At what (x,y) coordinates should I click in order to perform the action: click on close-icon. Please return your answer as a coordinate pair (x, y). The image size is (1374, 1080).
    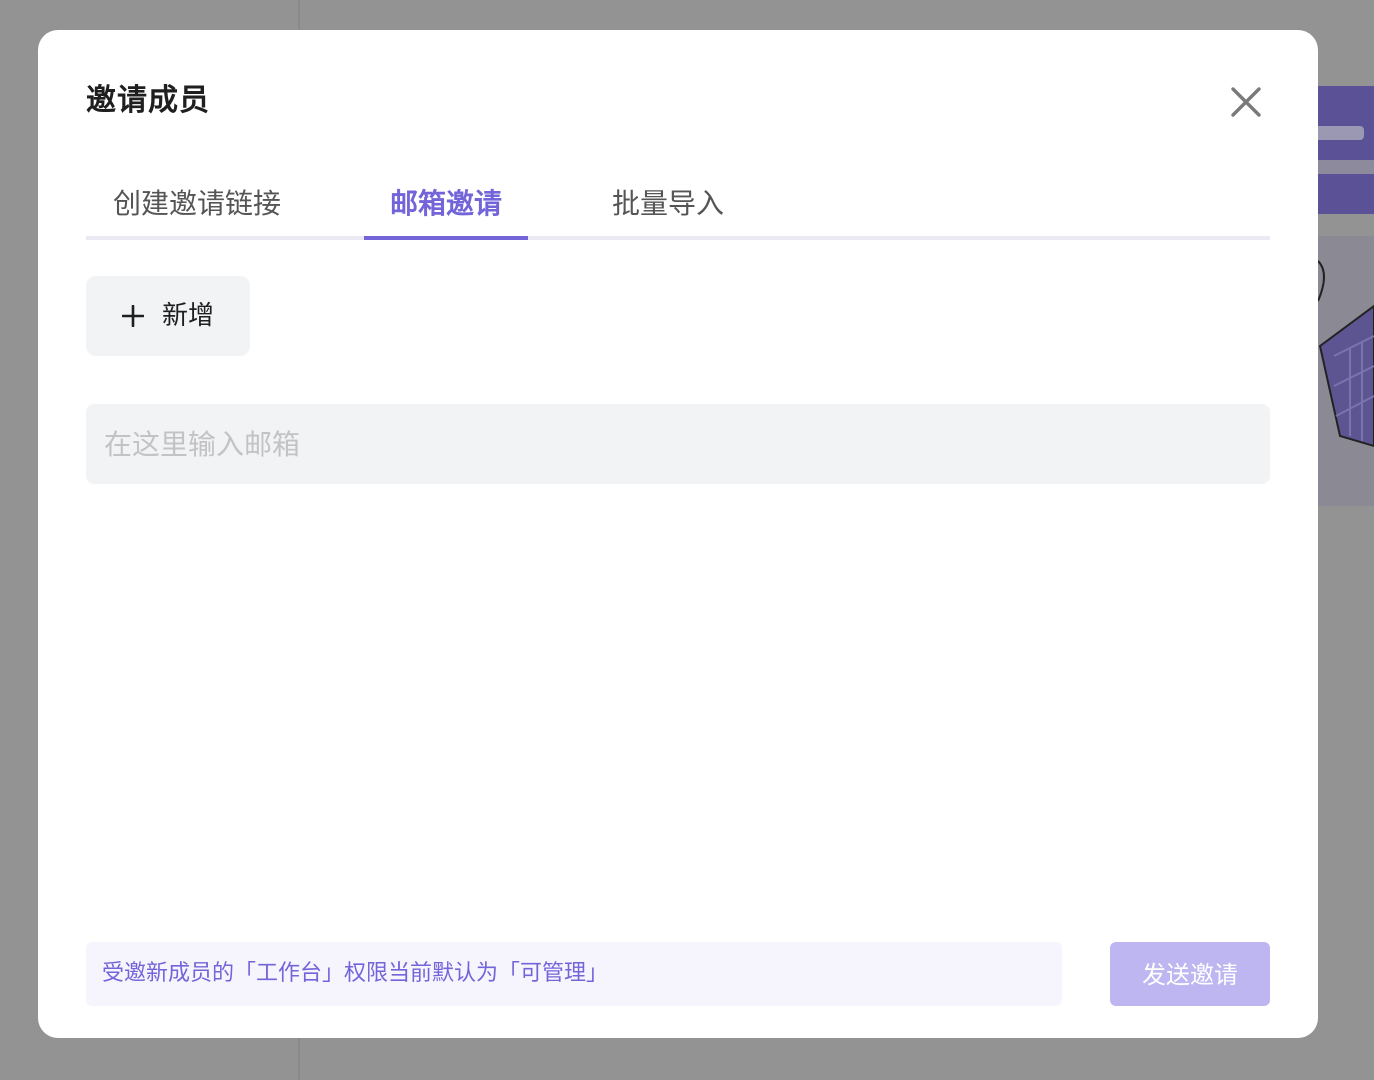
    Looking at the image, I should click on (1246, 102).